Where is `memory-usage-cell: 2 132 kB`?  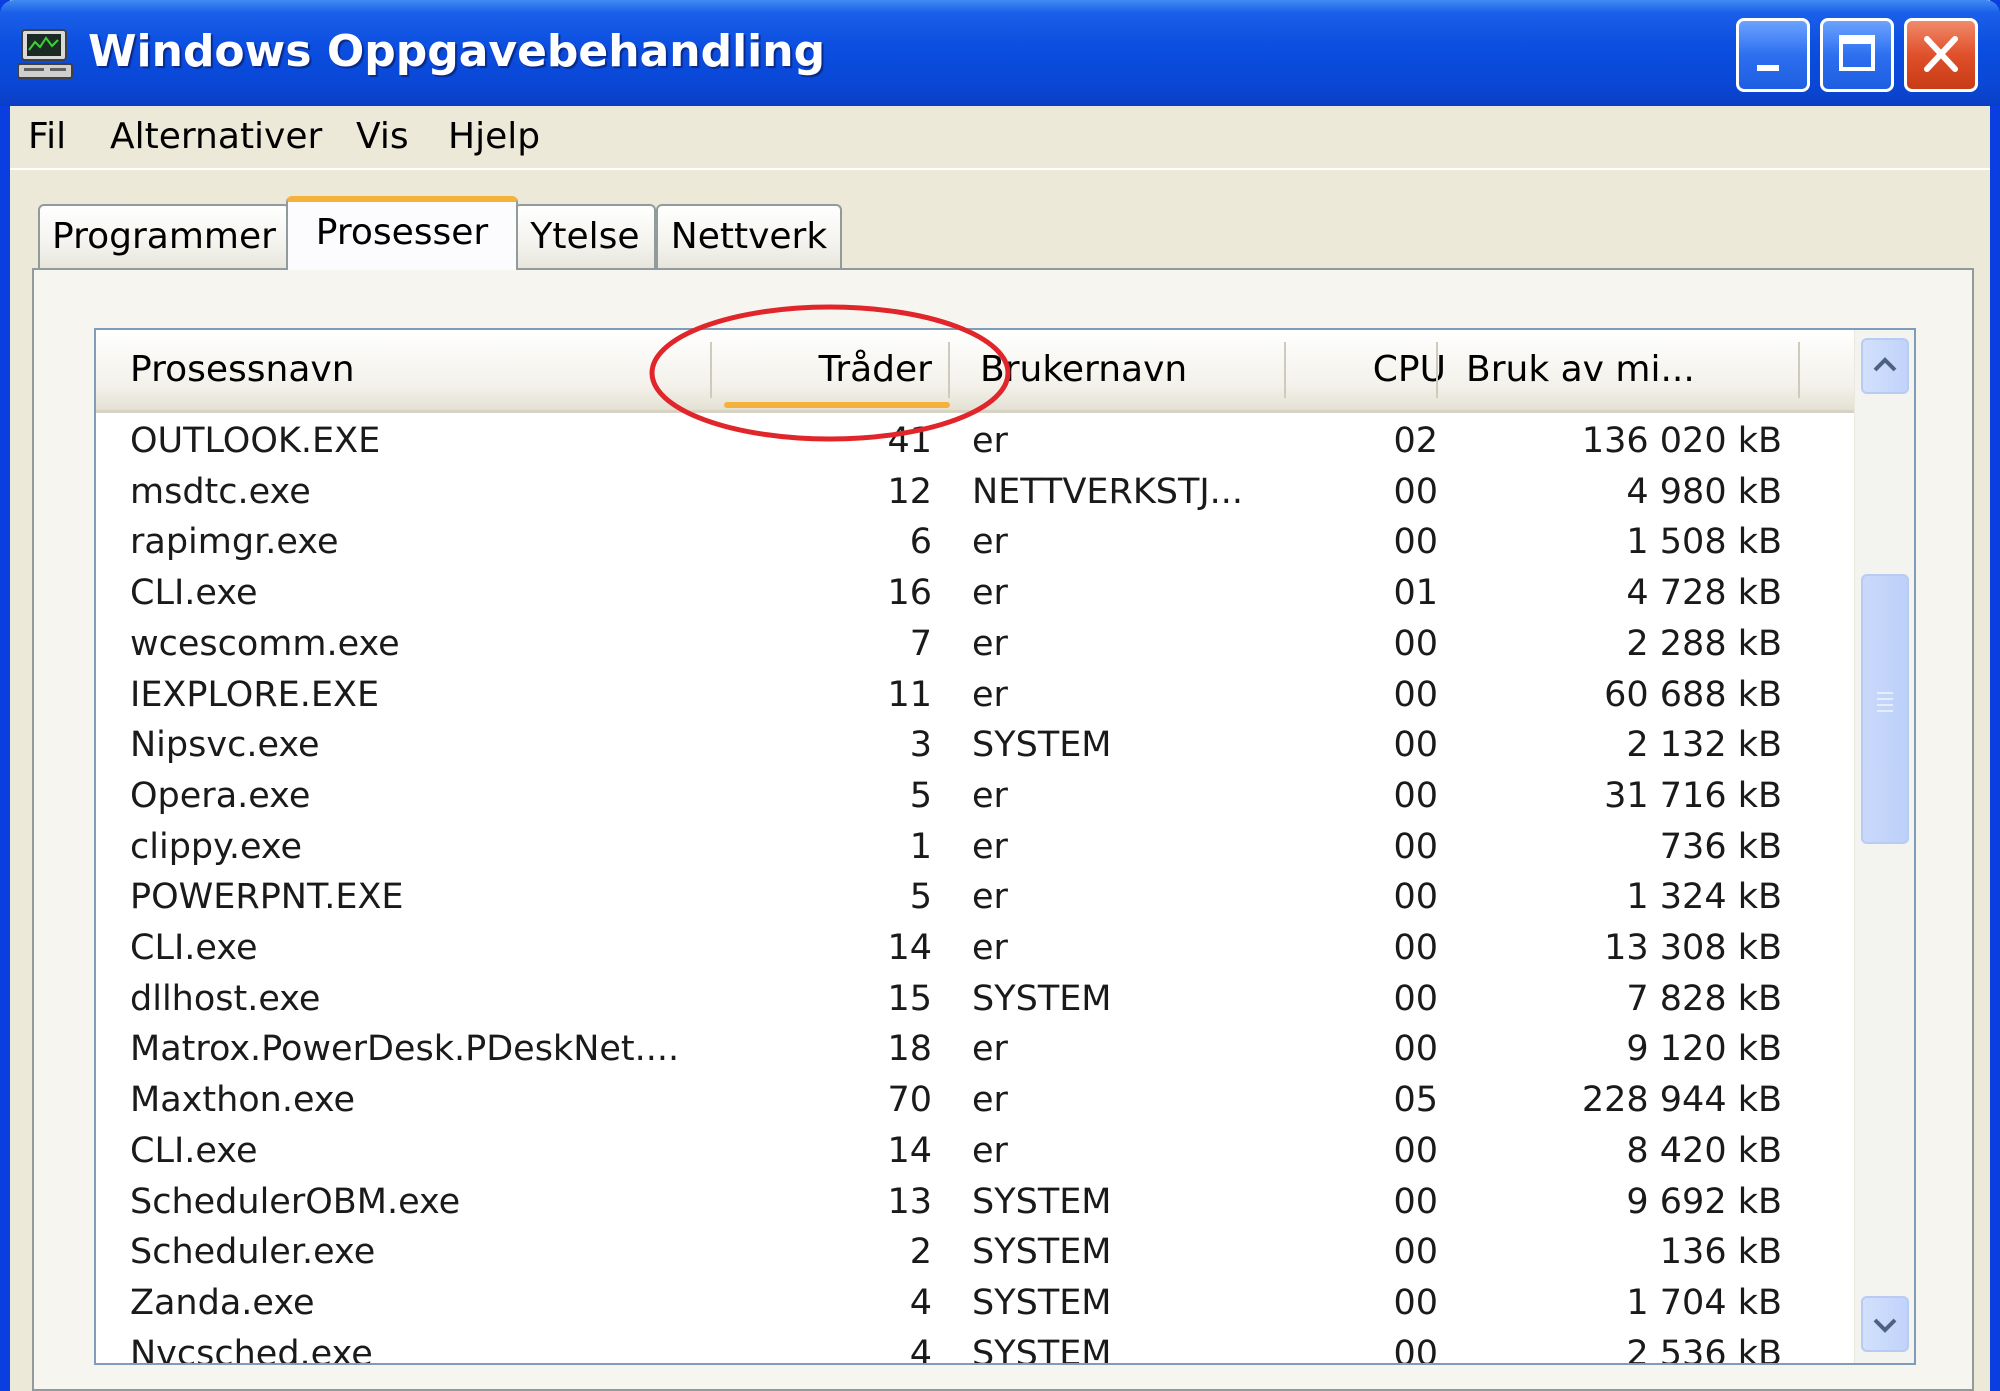
memory-usage-cell: 2 132 kB is located at coordinates (1704, 745).